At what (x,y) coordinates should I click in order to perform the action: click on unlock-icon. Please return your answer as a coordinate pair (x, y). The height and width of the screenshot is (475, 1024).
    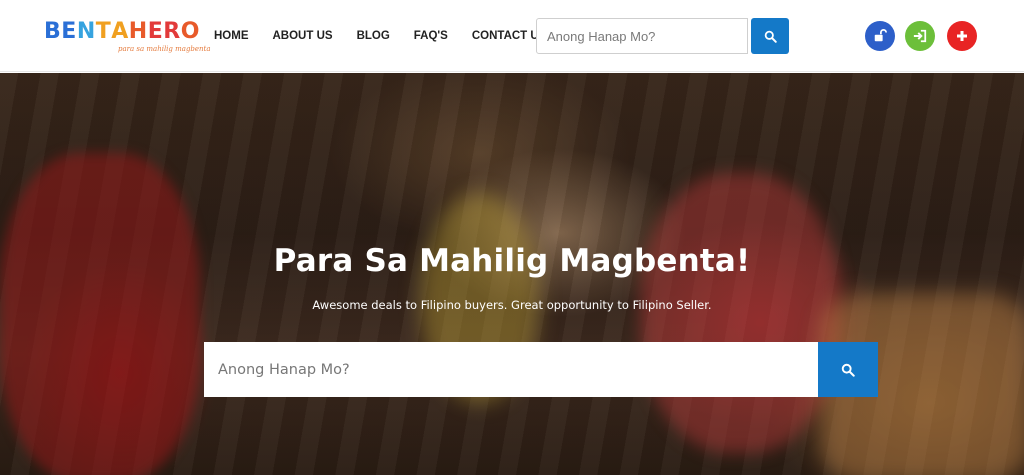
    Looking at the image, I should click on (880, 35).